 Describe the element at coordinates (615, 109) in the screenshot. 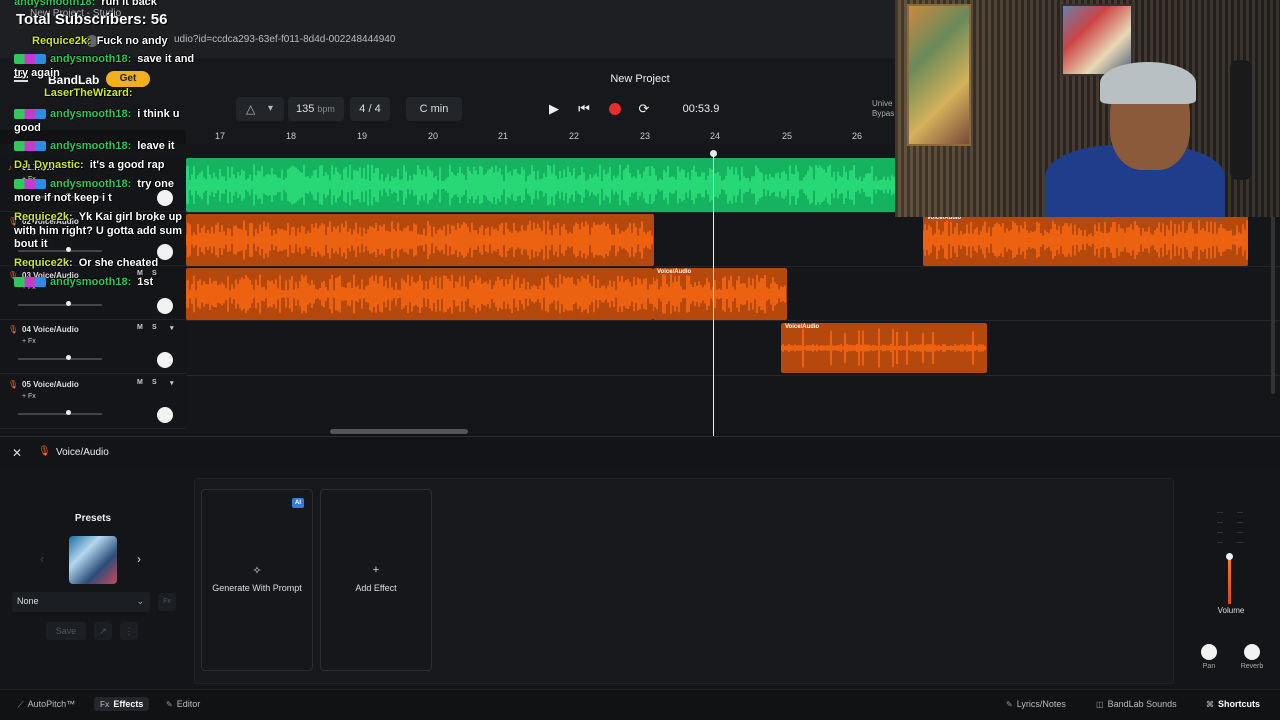

I see `record-button` at that location.